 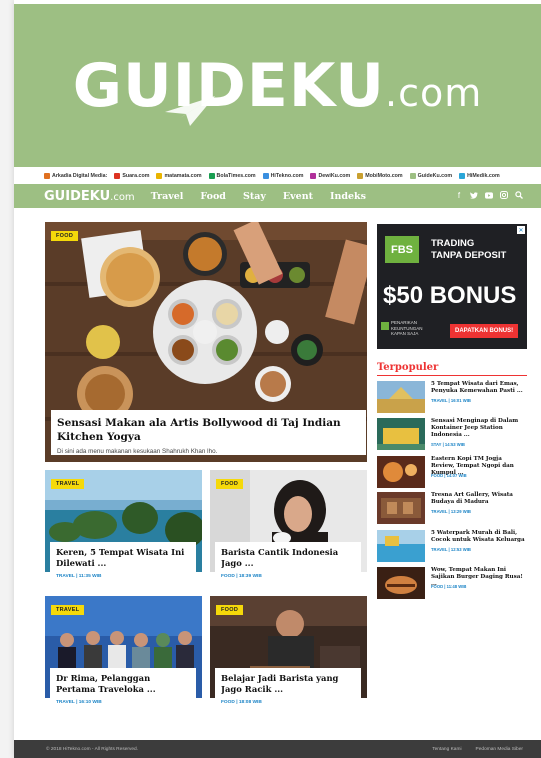 I want to click on twitter-icon, so click(x=474, y=195).